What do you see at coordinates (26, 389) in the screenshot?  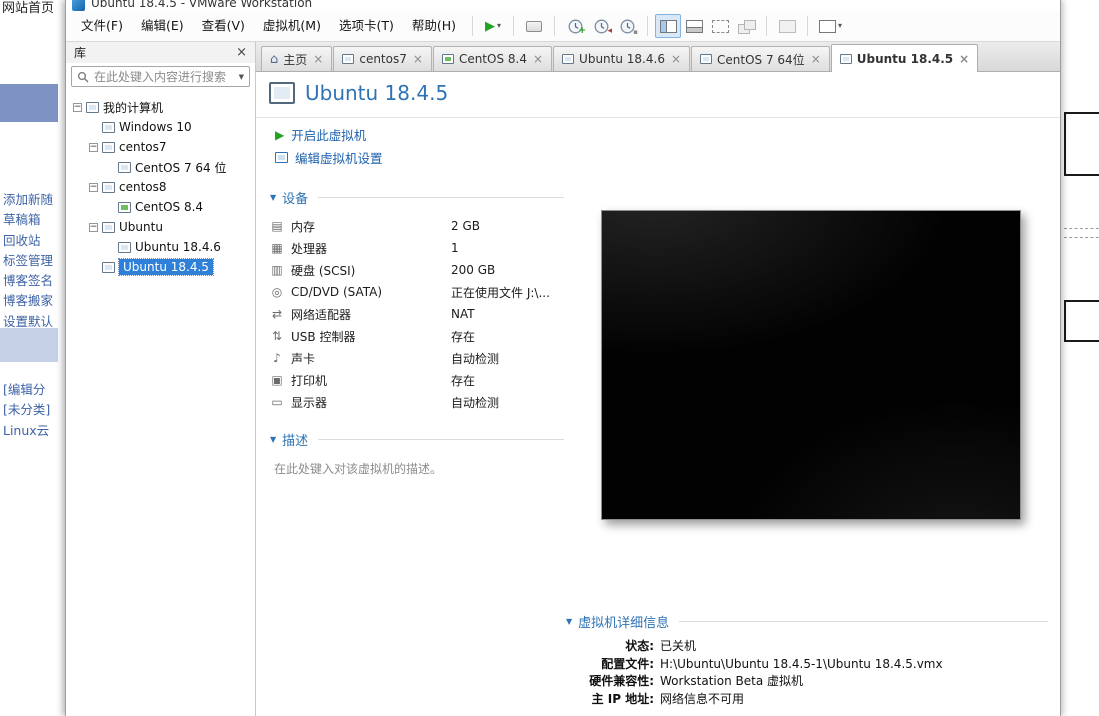 I see `background-link: [编辑分` at bounding box center [26, 389].